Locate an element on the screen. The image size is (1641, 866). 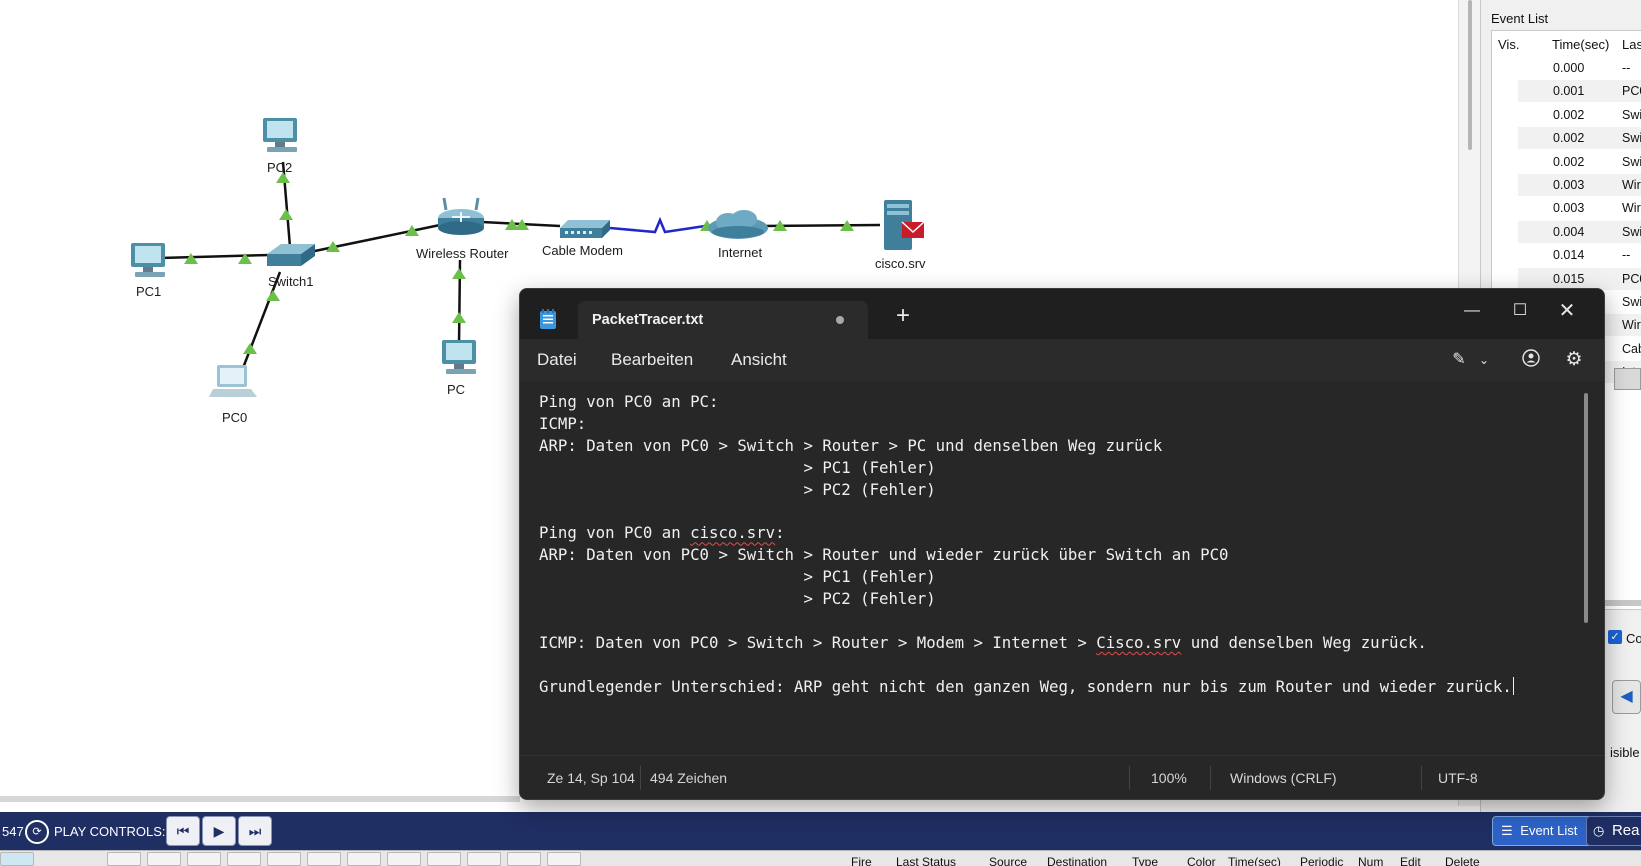
pdu-column-header: Time(sec) is located at coordinates (1254, 860).